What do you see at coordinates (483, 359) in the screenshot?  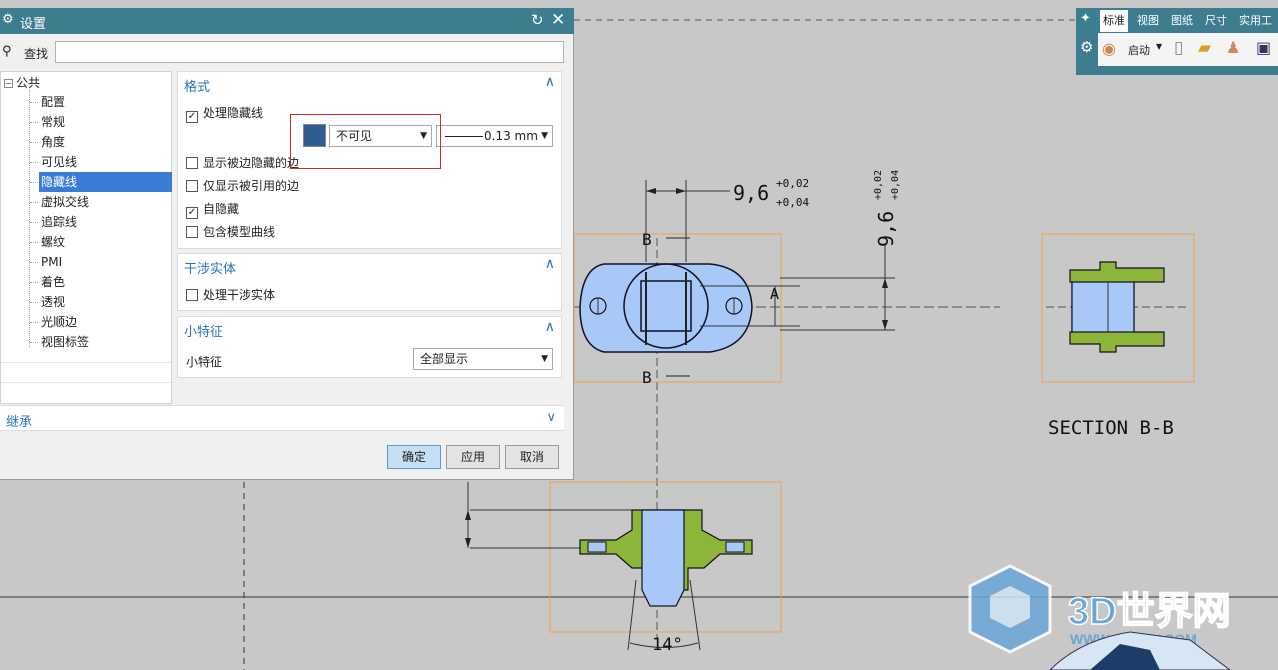 I see `small-feature-dropdown: 全部显示 ▼` at bounding box center [483, 359].